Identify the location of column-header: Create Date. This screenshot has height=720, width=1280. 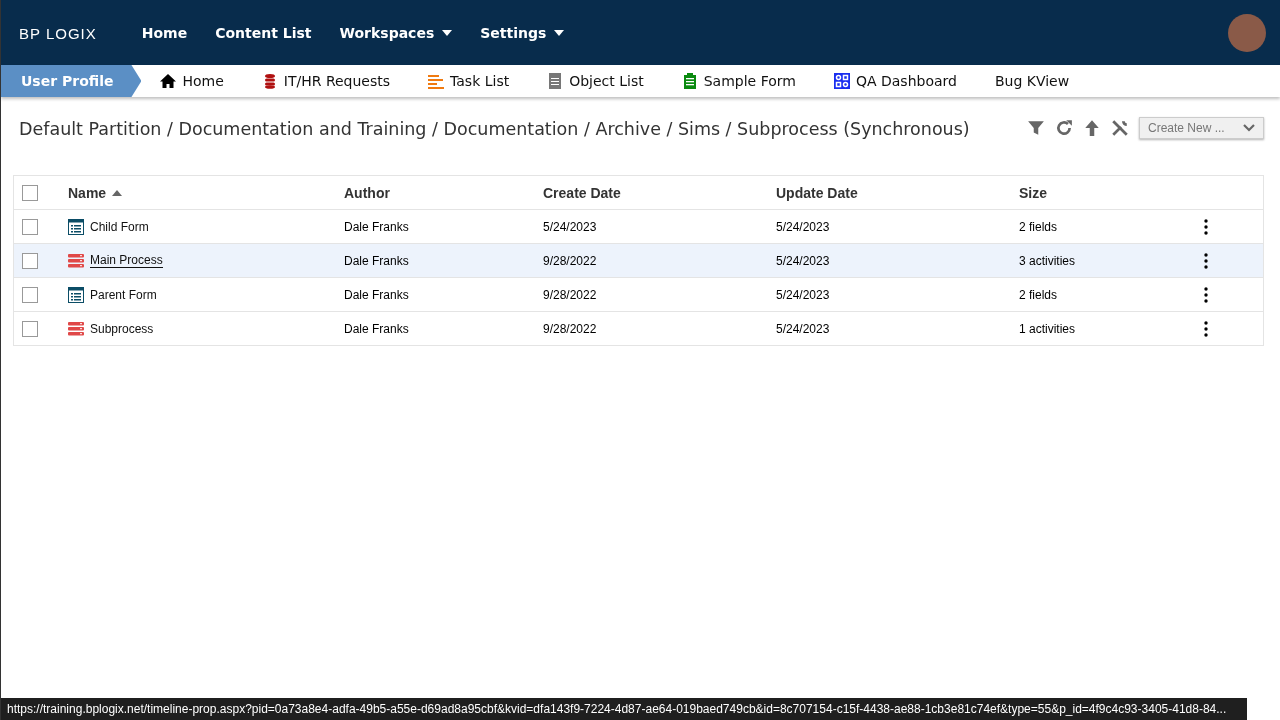
(582, 192).